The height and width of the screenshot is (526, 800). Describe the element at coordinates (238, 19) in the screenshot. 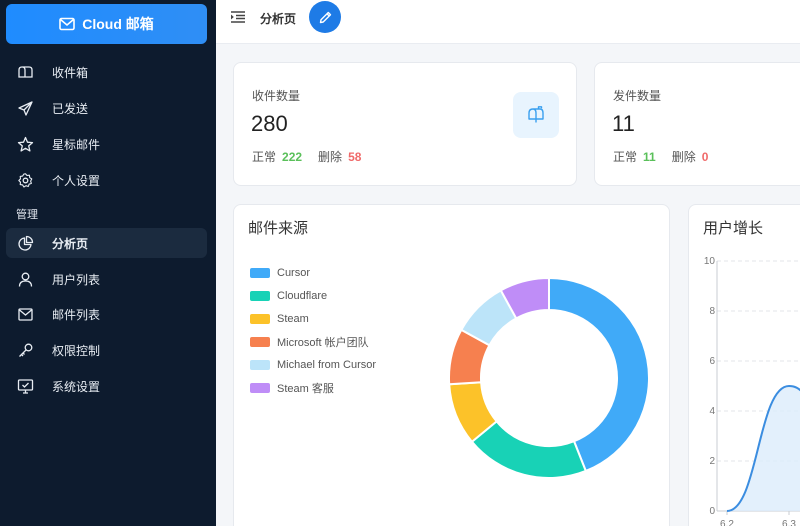

I see `menu-indent-icon` at that location.